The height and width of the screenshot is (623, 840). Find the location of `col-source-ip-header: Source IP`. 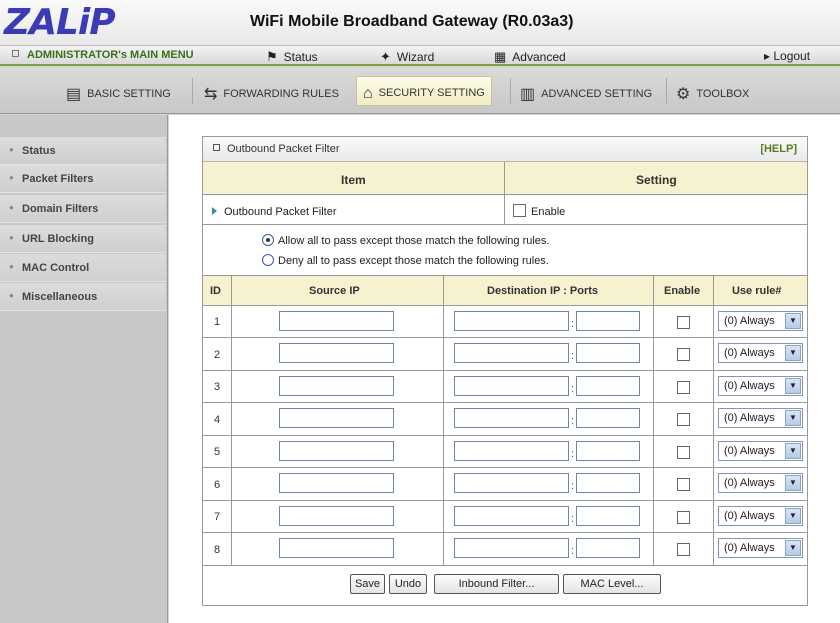

col-source-ip-header: Source IP is located at coordinates (334, 291).